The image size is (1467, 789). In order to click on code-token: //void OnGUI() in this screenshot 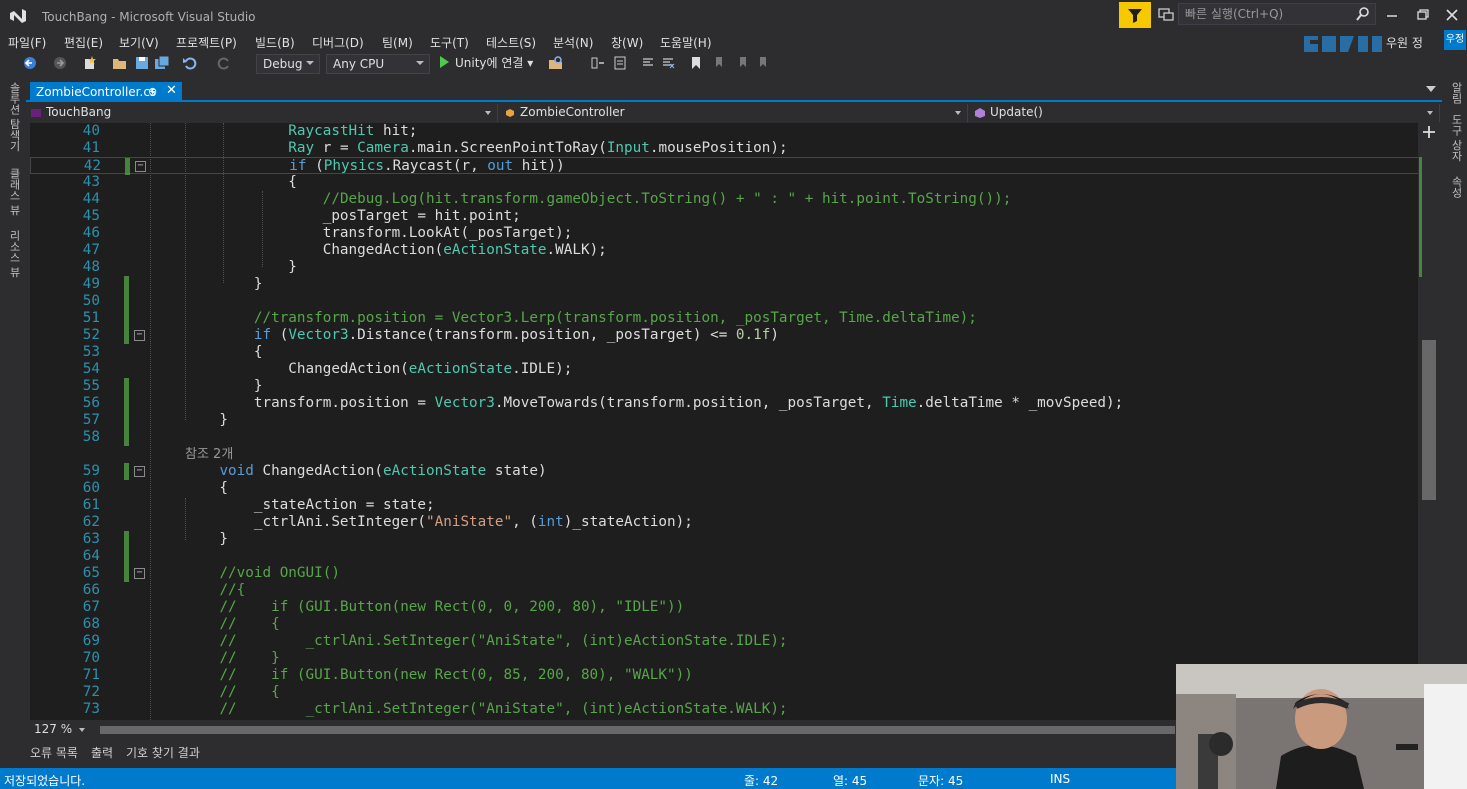, I will do `click(279, 573)`.